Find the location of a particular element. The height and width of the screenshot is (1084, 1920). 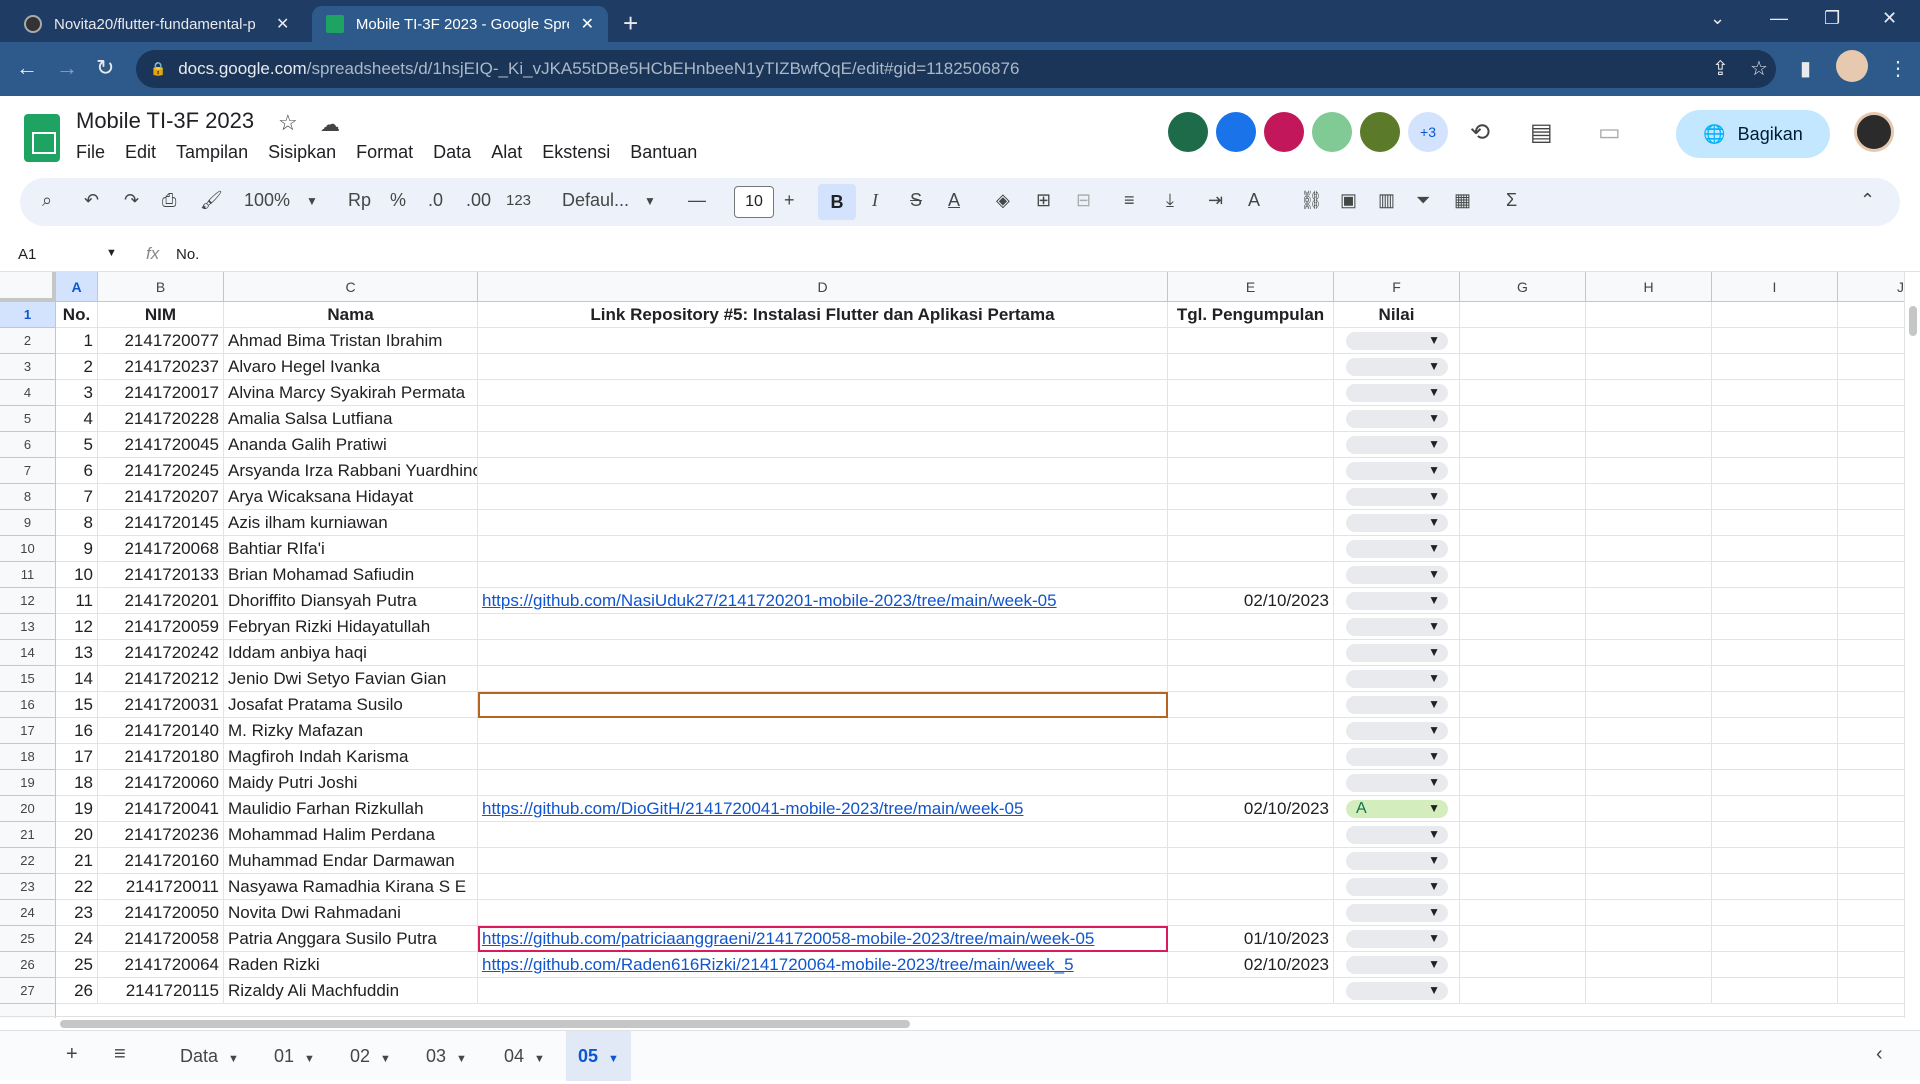

sheet-tab-05: 05 ▼ is located at coordinates (598, 1056).